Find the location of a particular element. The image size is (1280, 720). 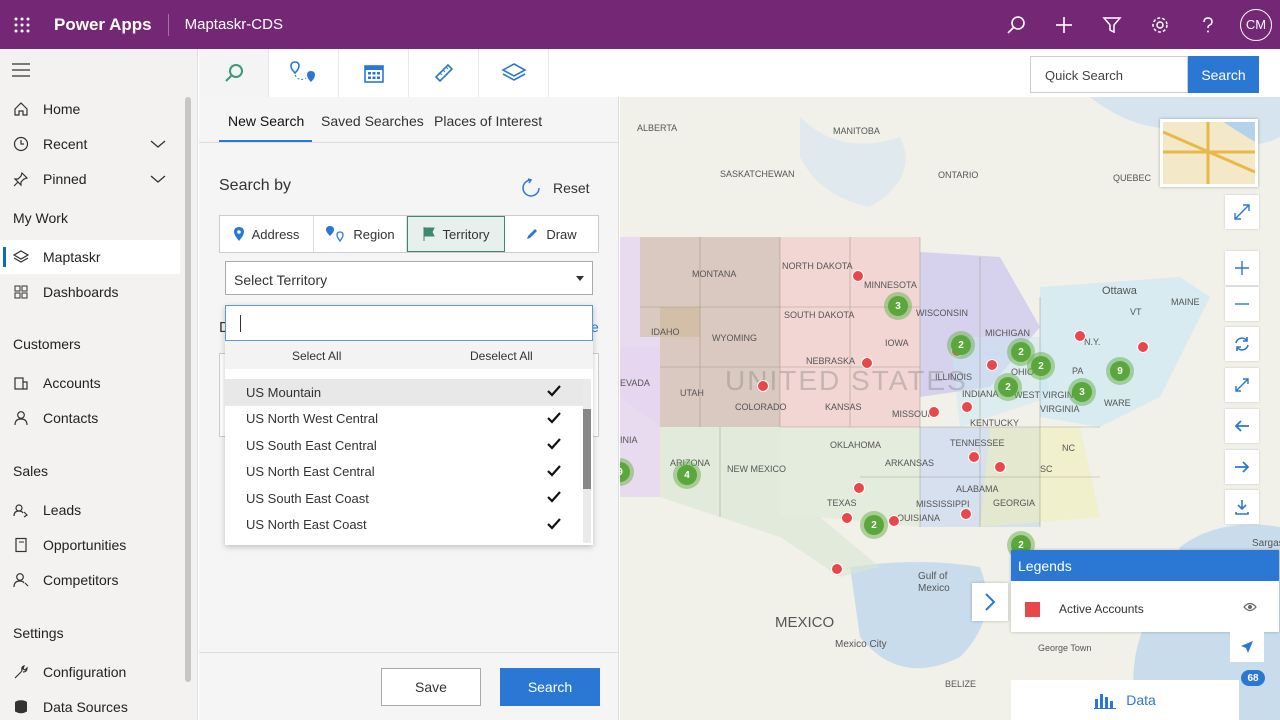

nav-item-accounts: Accounts is located at coordinates (90, 383).